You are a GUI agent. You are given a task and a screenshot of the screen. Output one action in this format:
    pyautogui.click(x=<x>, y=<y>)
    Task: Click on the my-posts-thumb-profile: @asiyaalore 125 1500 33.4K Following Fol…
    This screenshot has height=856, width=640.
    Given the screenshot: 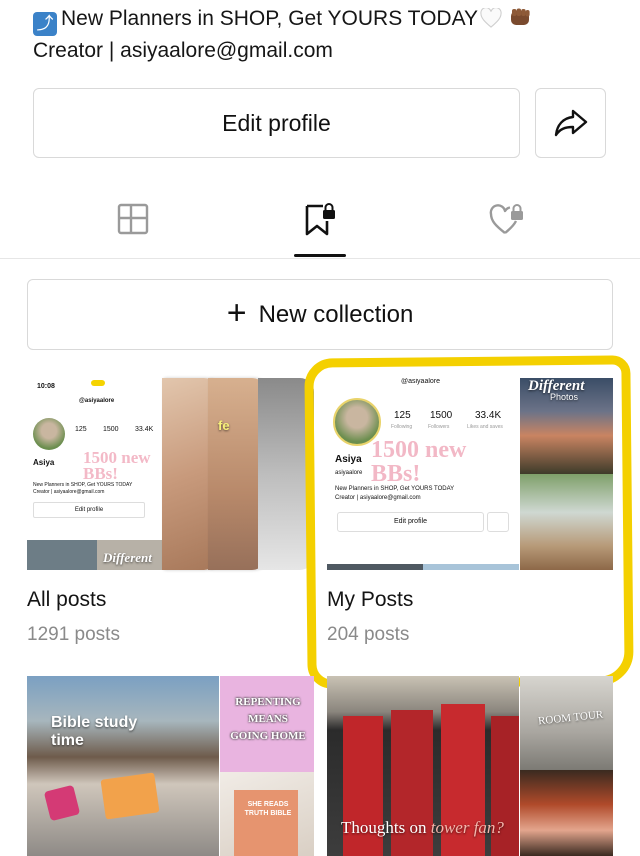 What is the action you would take?
    pyautogui.click(x=423, y=474)
    